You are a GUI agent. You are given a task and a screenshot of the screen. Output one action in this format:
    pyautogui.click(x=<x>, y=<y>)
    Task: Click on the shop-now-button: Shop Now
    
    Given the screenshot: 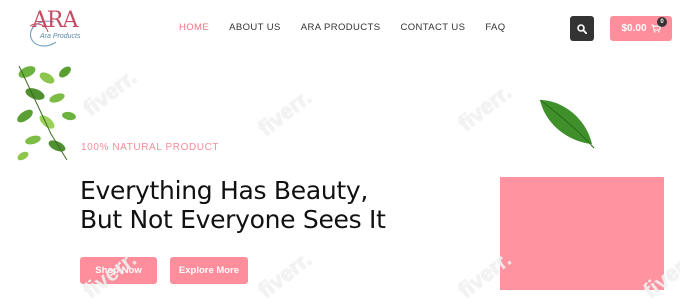 What is the action you would take?
    pyautogui.click(x=118, y=270)
    